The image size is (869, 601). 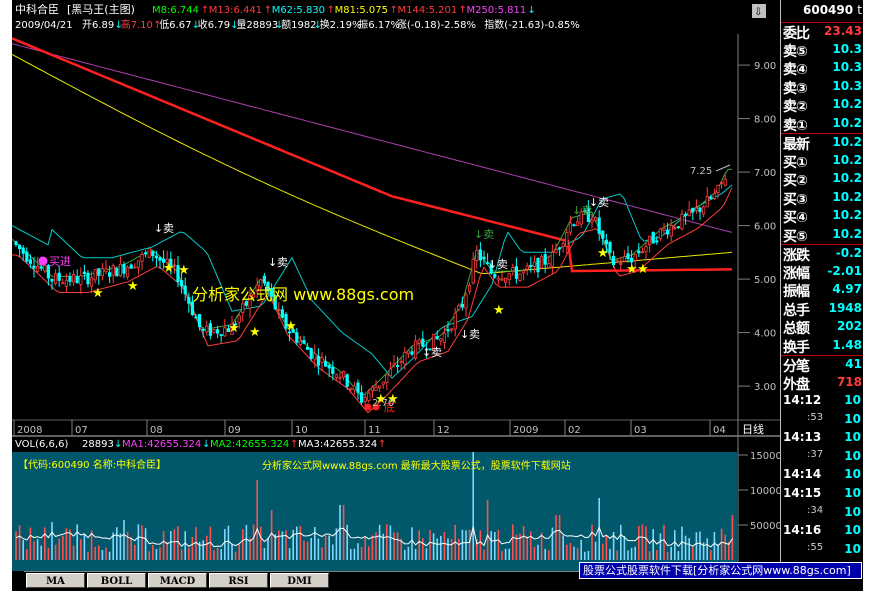 I want to click on ma-value-5: M250:5.811, so click(x=497, y=10).